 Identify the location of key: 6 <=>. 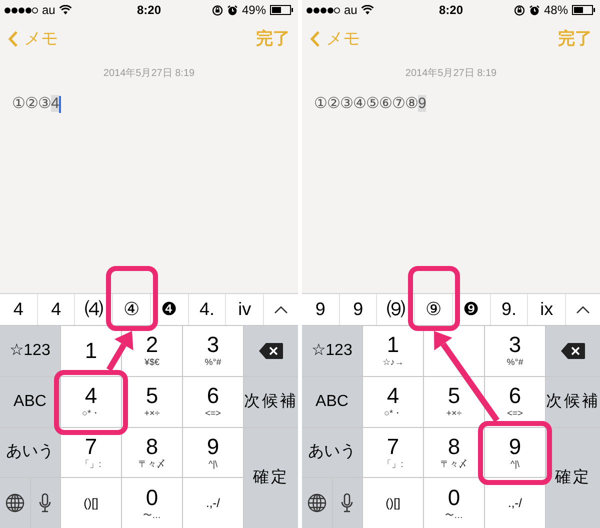
(213, 401).